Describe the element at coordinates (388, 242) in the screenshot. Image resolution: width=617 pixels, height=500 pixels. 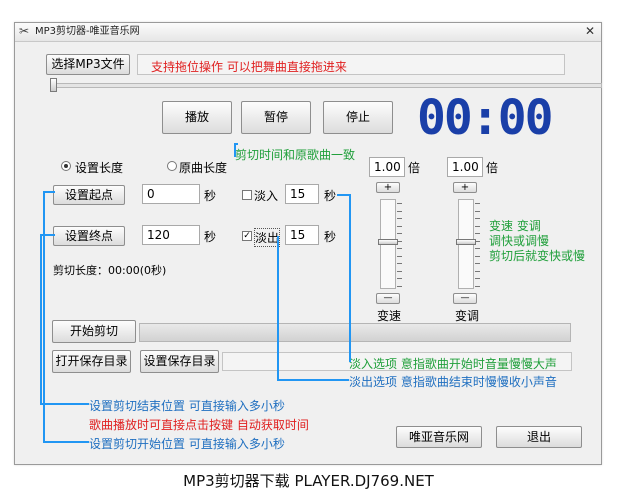
I see `speed-slider-handle` at that location.